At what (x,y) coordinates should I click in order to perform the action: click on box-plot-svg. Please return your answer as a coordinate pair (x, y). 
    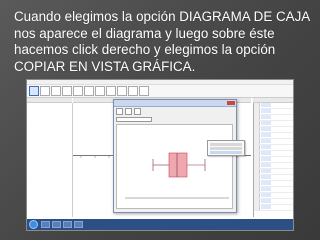
    Looking at the image, I should click on (177, 175).